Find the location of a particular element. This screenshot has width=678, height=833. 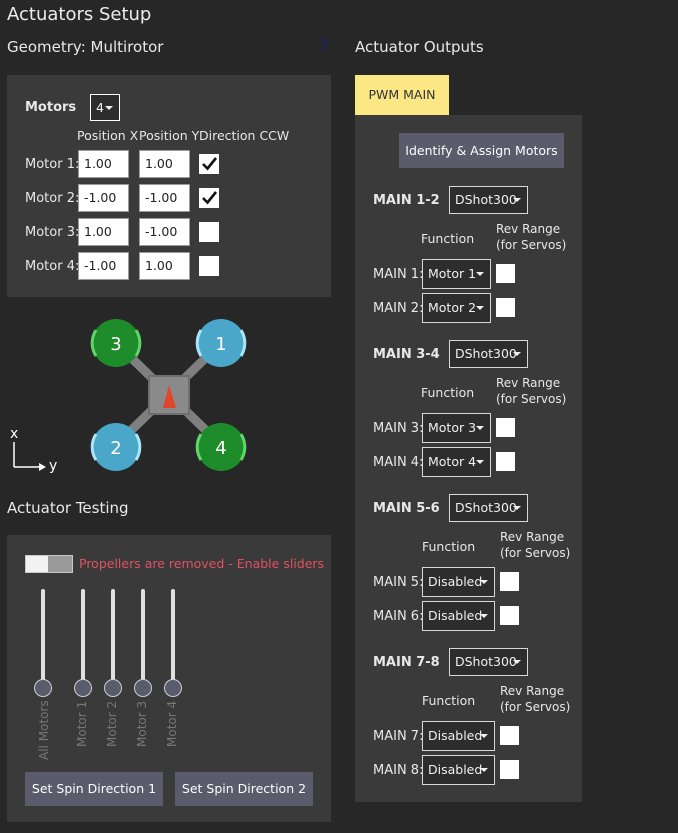

motors-count-select: 4 is located at coordinates (105, 107).